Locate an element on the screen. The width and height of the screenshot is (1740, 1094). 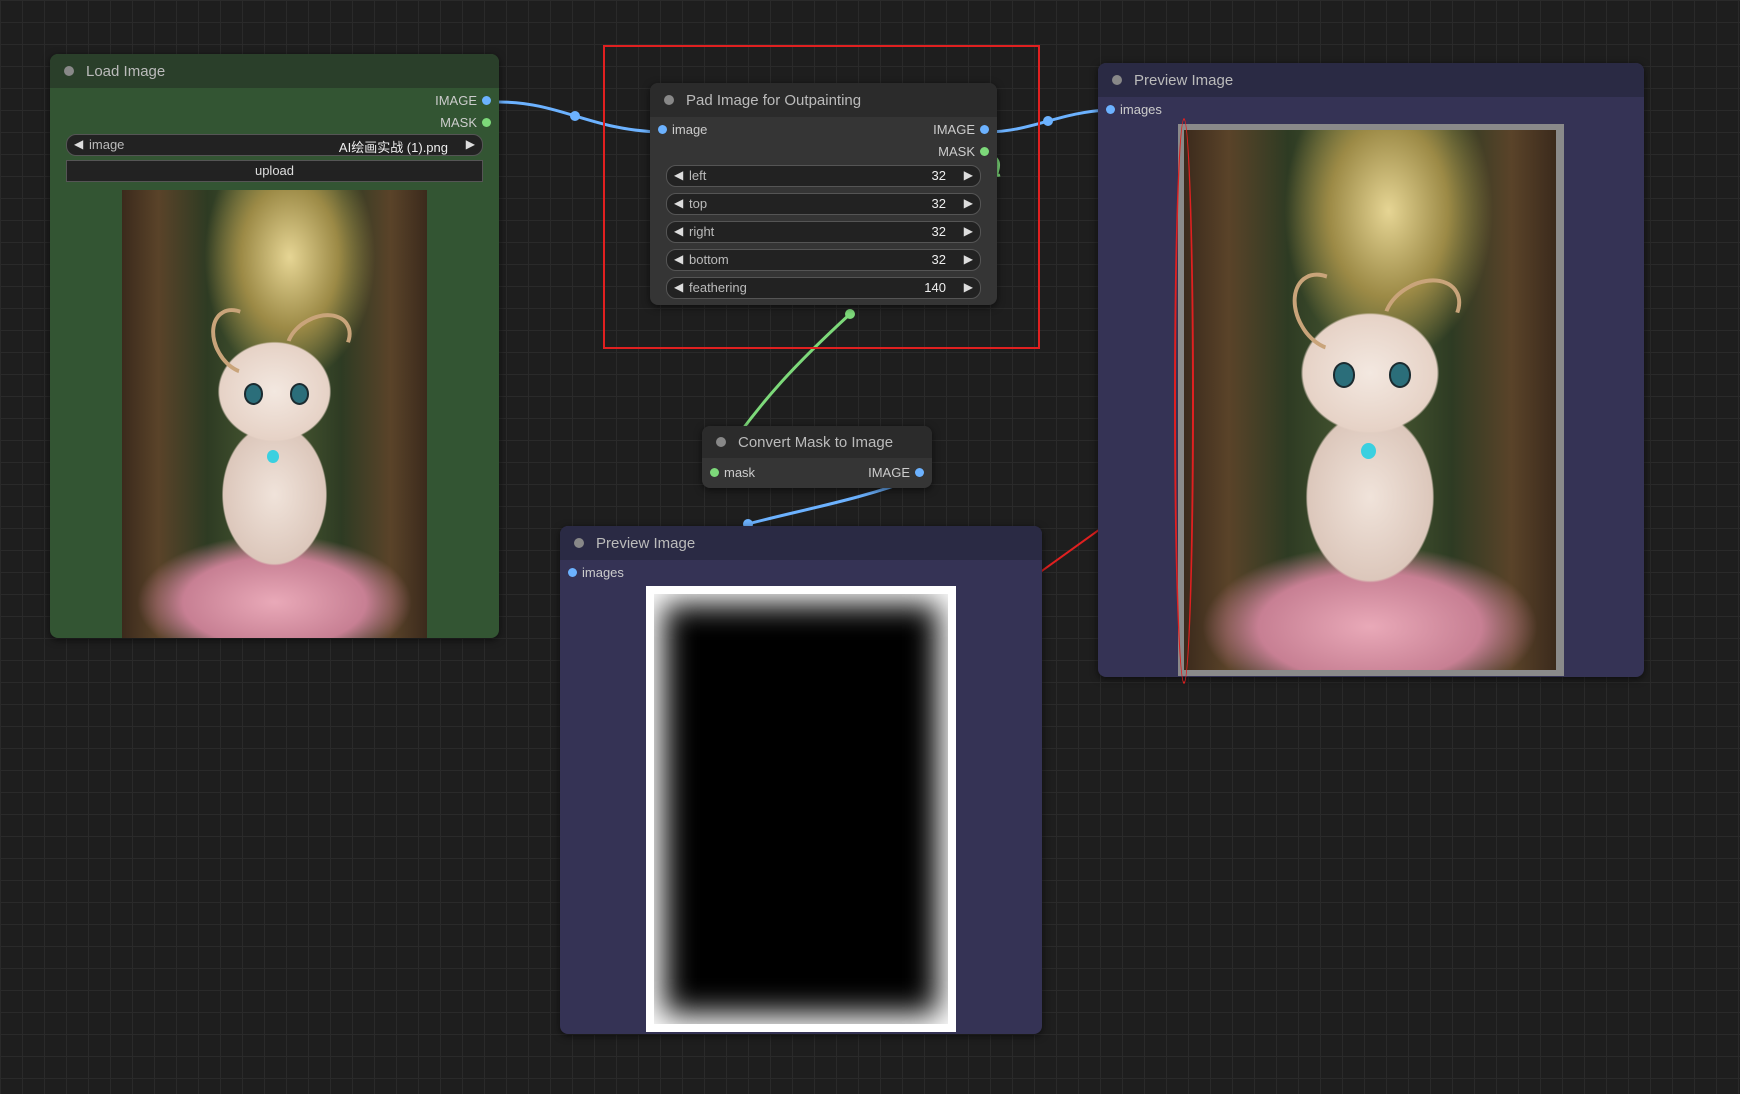
upload-button: upload is located at coordinates (274, 171).